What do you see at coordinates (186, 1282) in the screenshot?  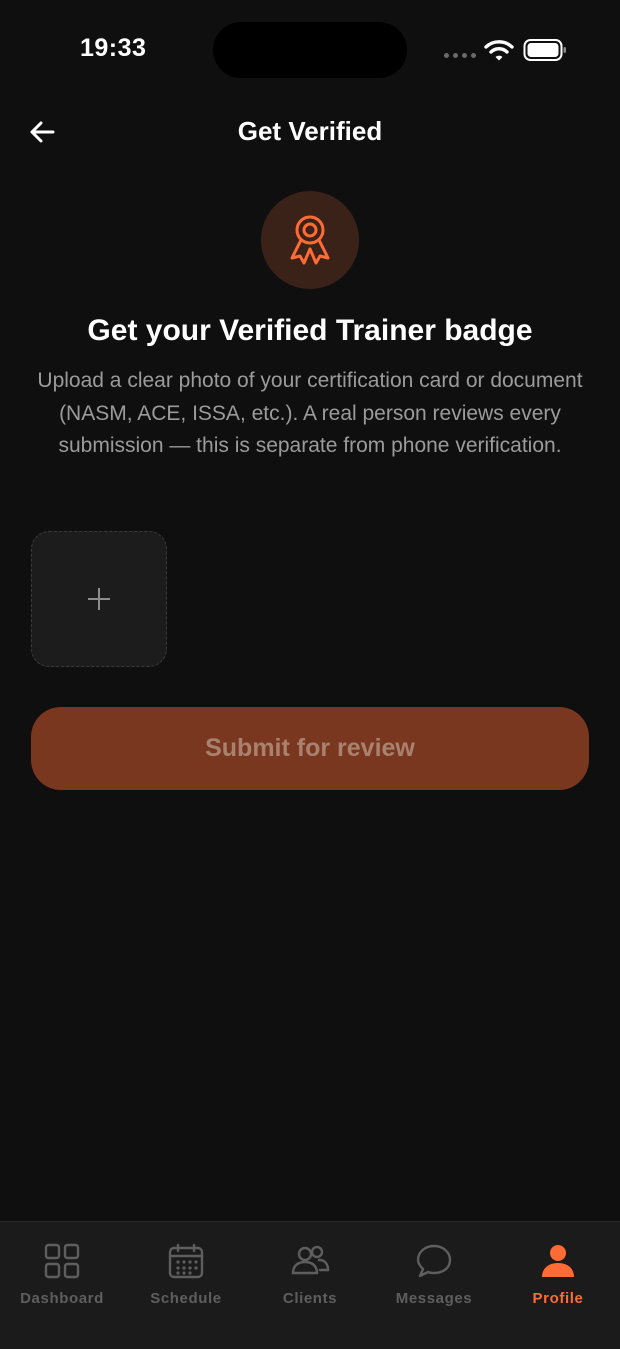 I see `tab-schedule: Schedule` at bounding box center [186, 1282].